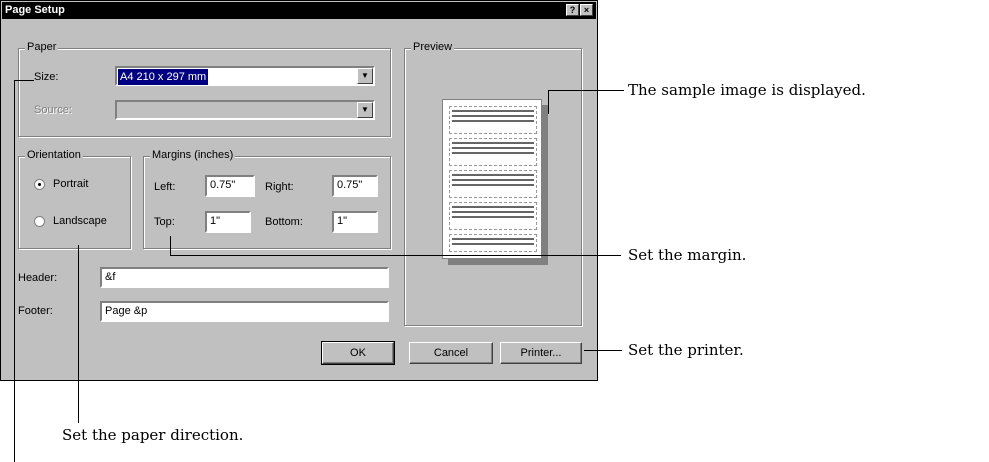 The height and width of the screenshot is (462, 989). Describe the element at coordinates (74, 199) in the screenshot. I see `orientation-group: Orientation` at that location.